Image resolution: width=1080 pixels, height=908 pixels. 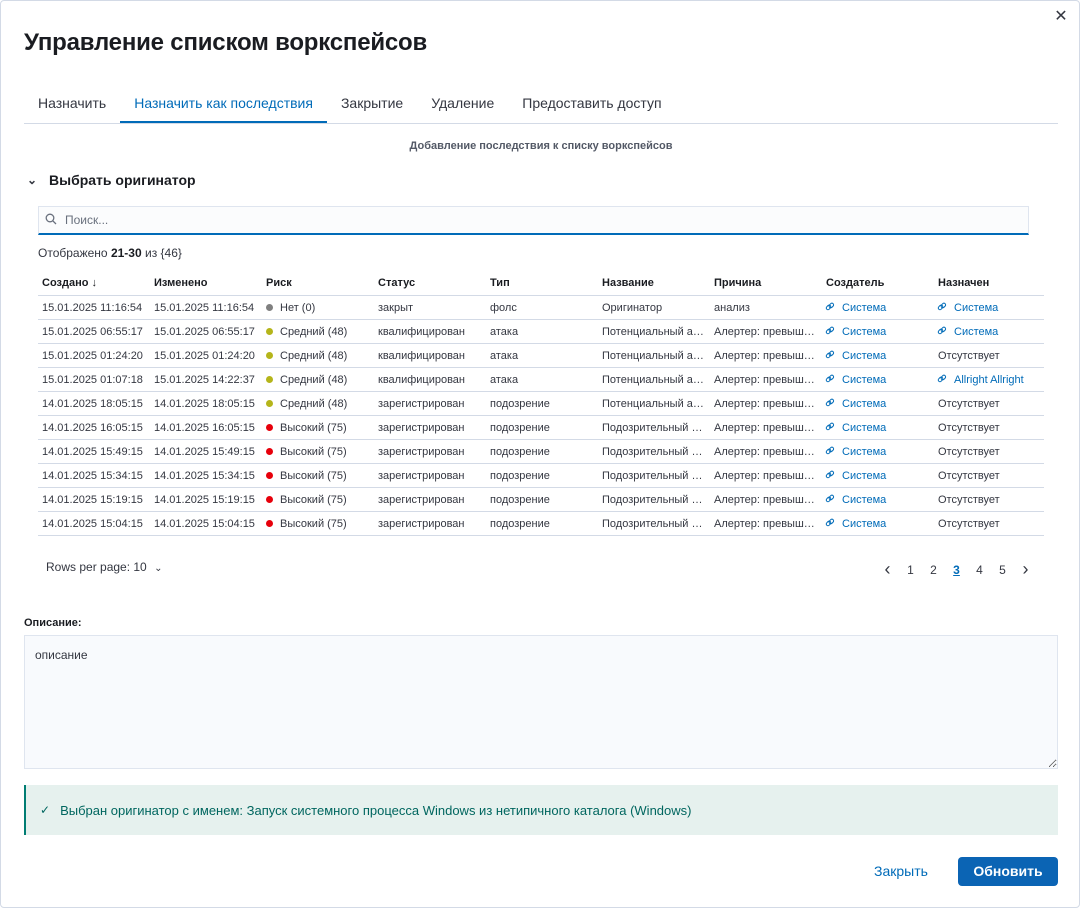 I want to click on column-header-risk: Риск, so click(x=318, y=283).